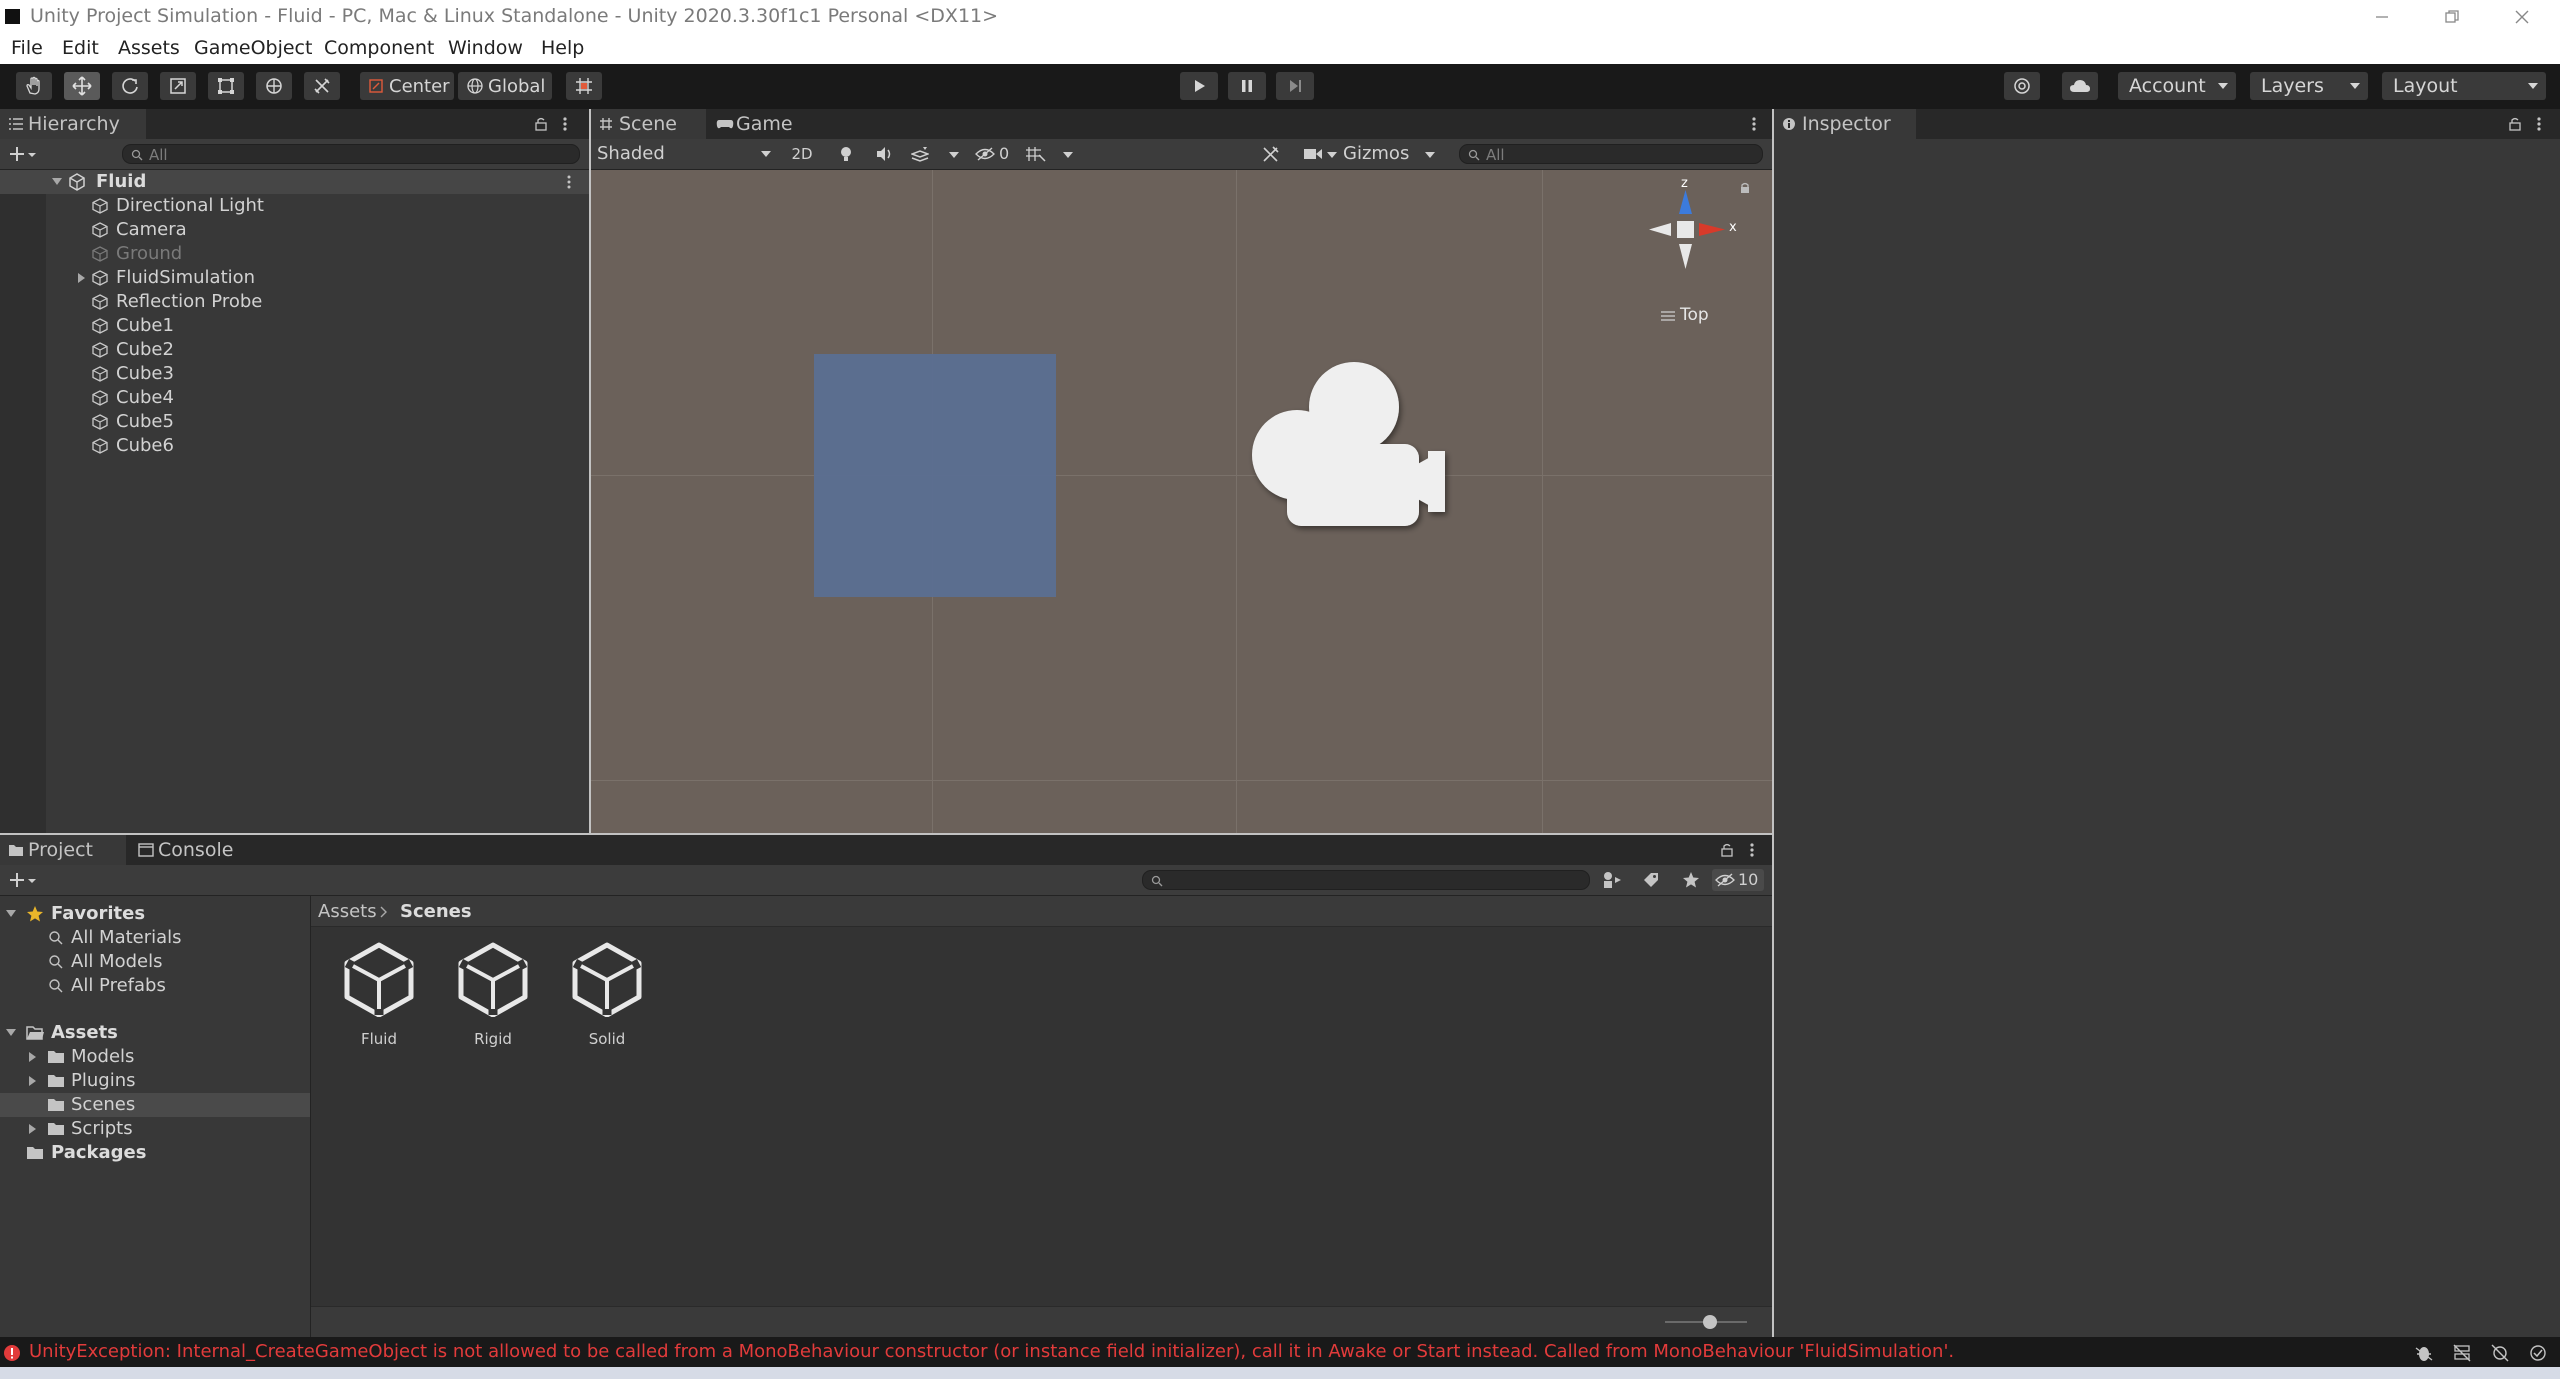  I want to click on tab-inspector: Inspector, so click(1845, 124).